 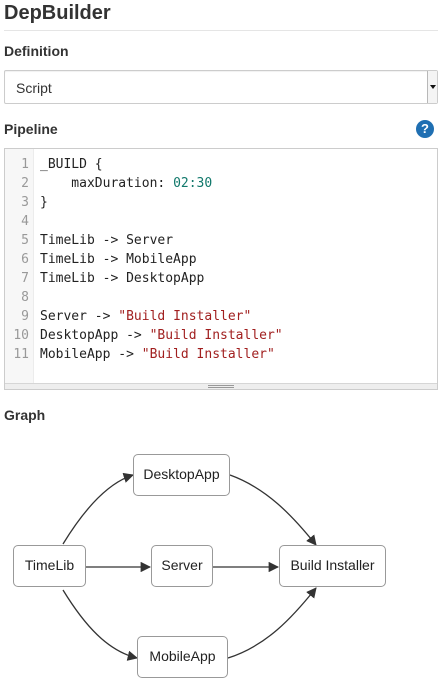 I want to click on code-text: maxDuration: 02:30, so click(x=126, y=183).